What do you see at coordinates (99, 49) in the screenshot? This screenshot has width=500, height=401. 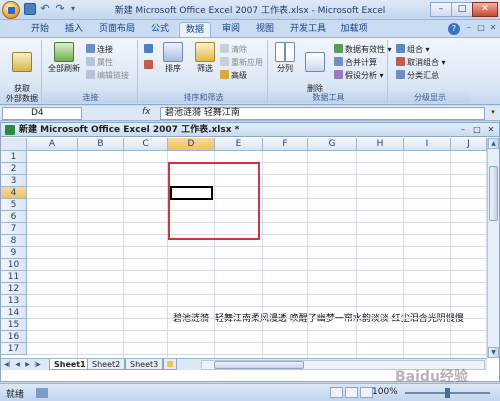 I see `connections-button: 连接` at bounding box center [99, 49].